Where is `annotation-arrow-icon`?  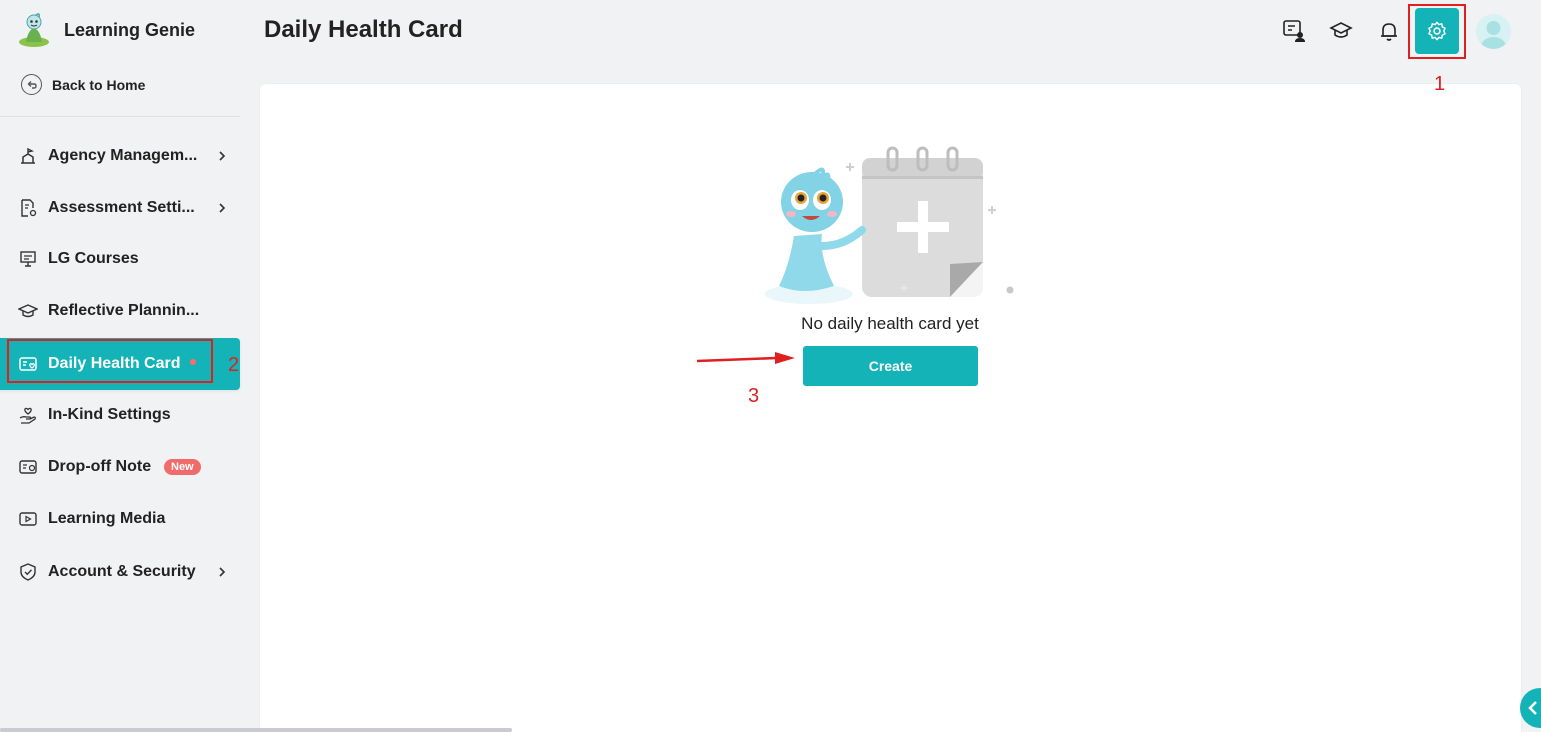
annotation-arrow-icon is located at coordinates (746, 358).